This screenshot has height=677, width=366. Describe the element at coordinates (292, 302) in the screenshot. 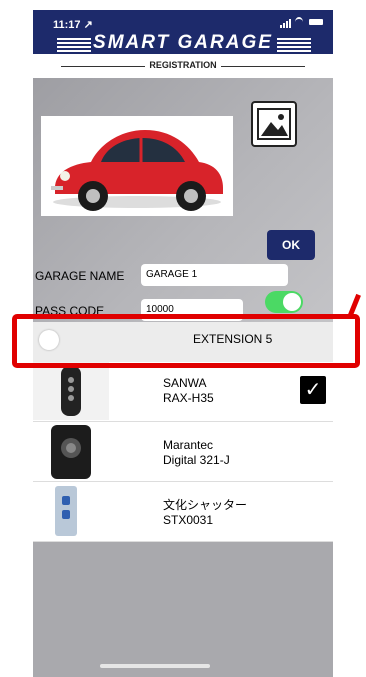

I see `toggle-knob` at that location.